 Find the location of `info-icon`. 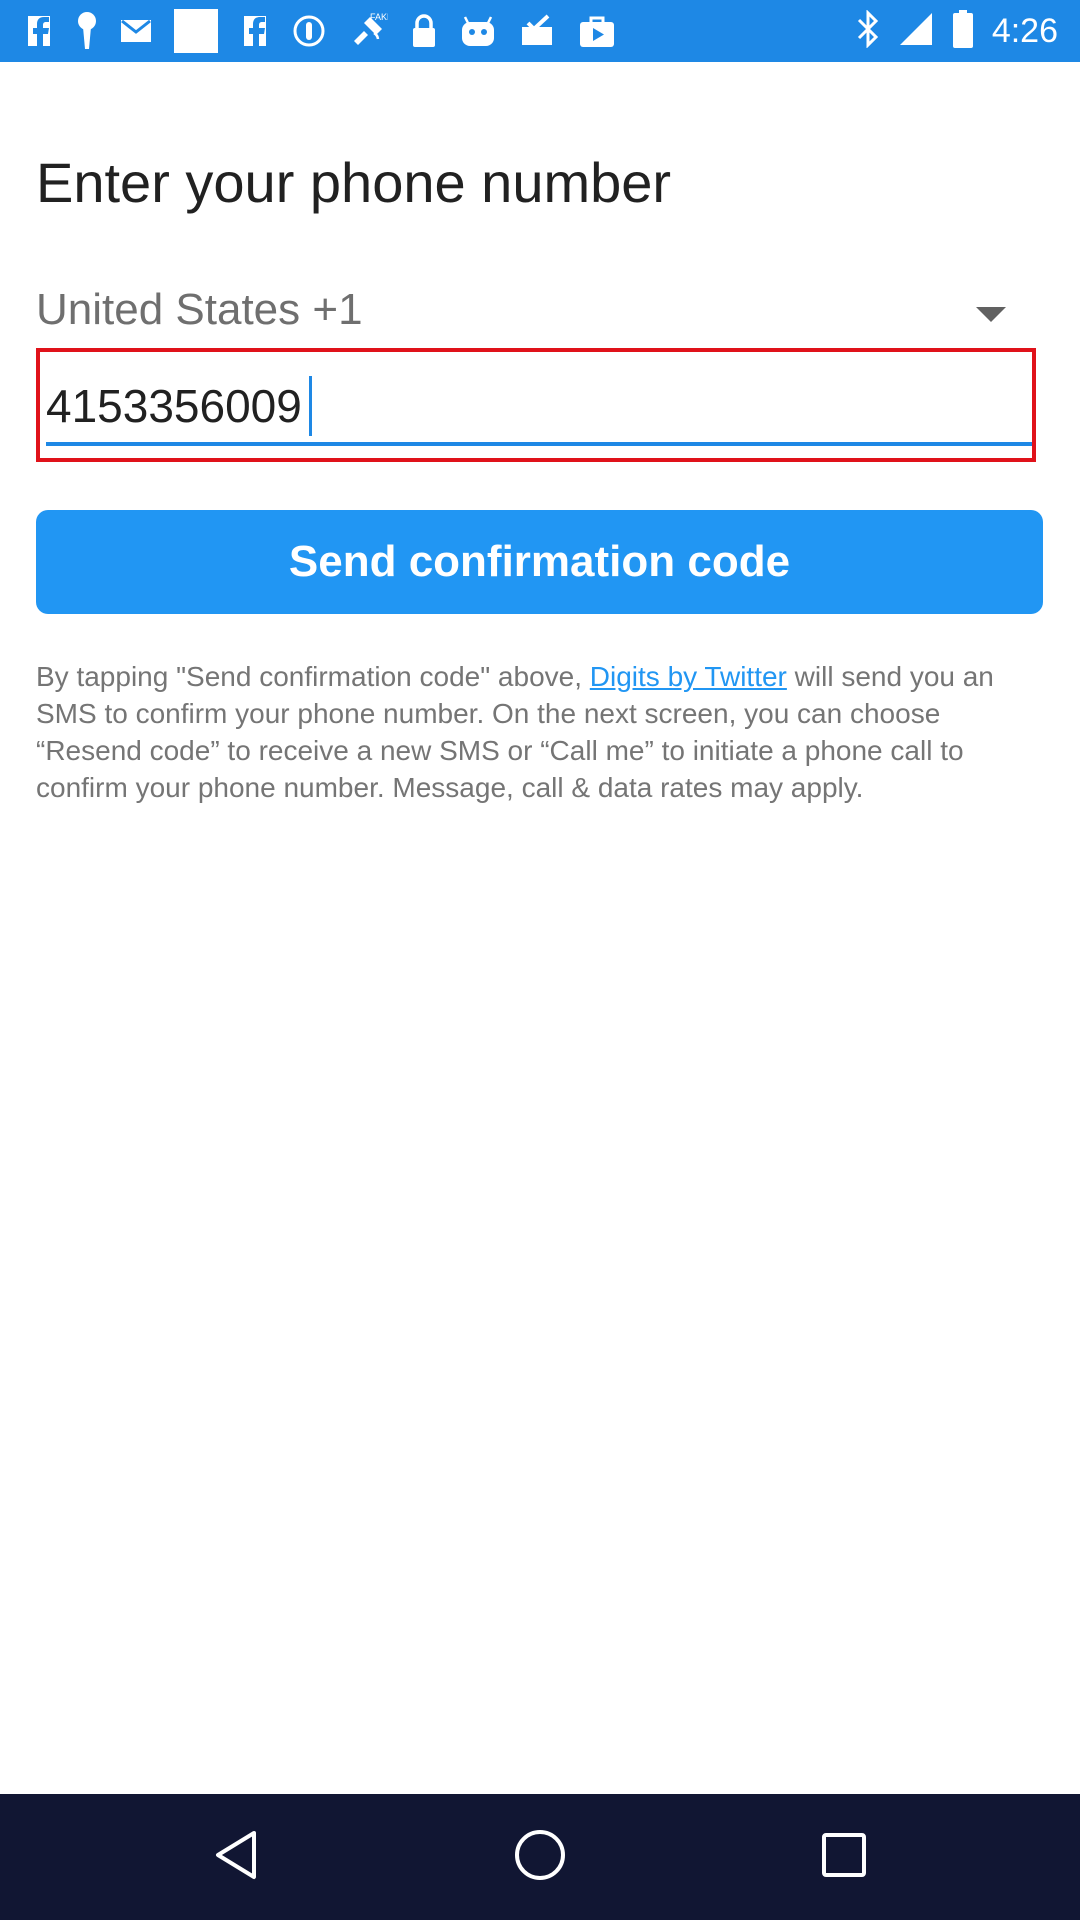

info-icon is located at coordinates (309, 31).